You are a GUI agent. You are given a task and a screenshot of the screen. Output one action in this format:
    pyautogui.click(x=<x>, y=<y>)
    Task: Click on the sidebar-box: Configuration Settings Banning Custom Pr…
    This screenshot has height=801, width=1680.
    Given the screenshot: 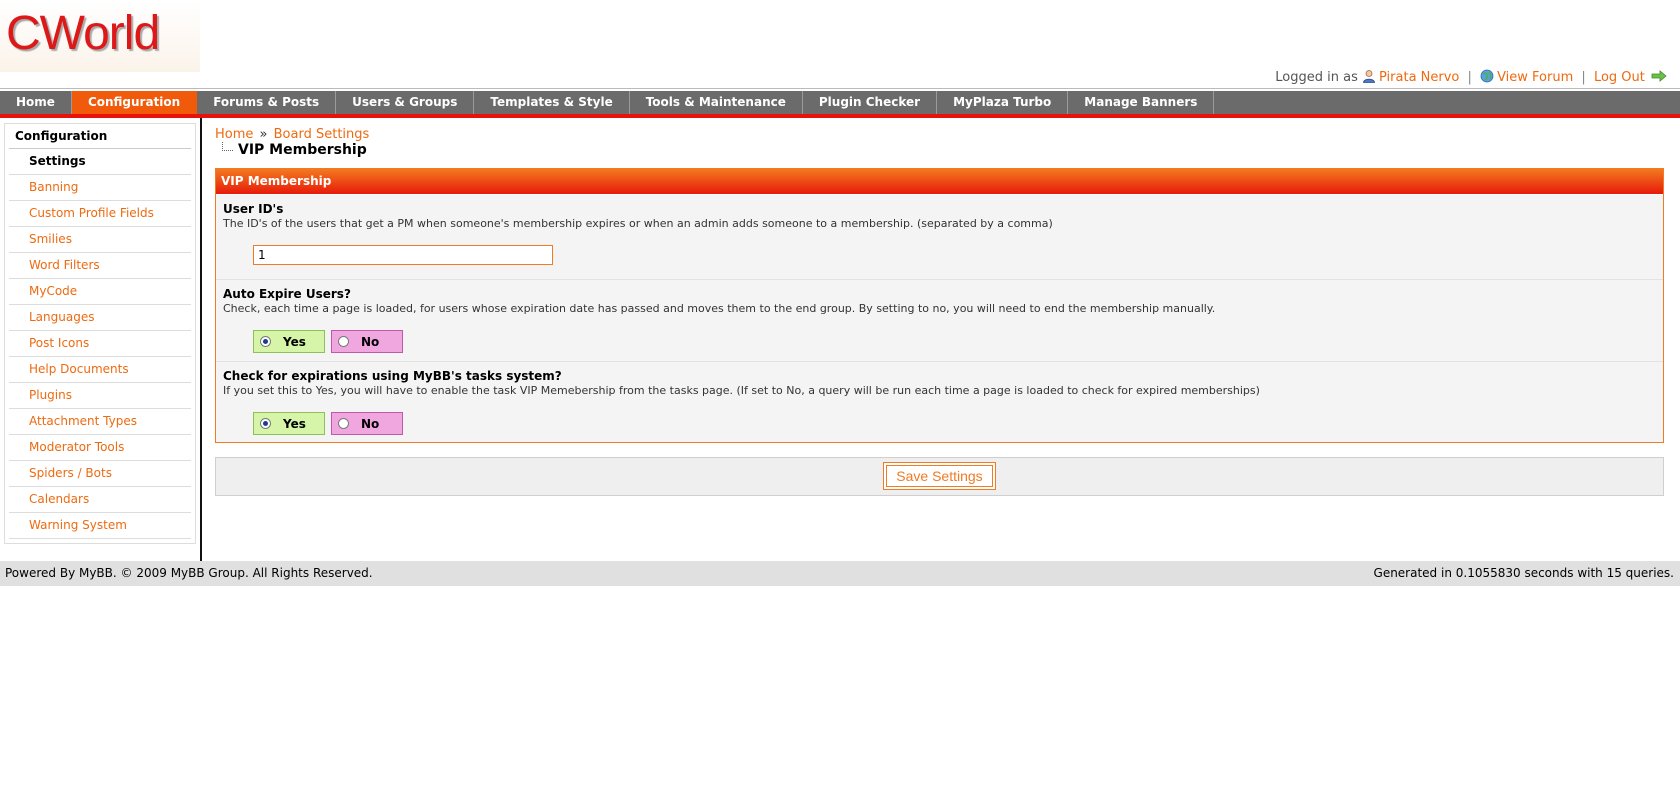 What is the action you would take?
    pyautogui.click(x=100, y=333)
    